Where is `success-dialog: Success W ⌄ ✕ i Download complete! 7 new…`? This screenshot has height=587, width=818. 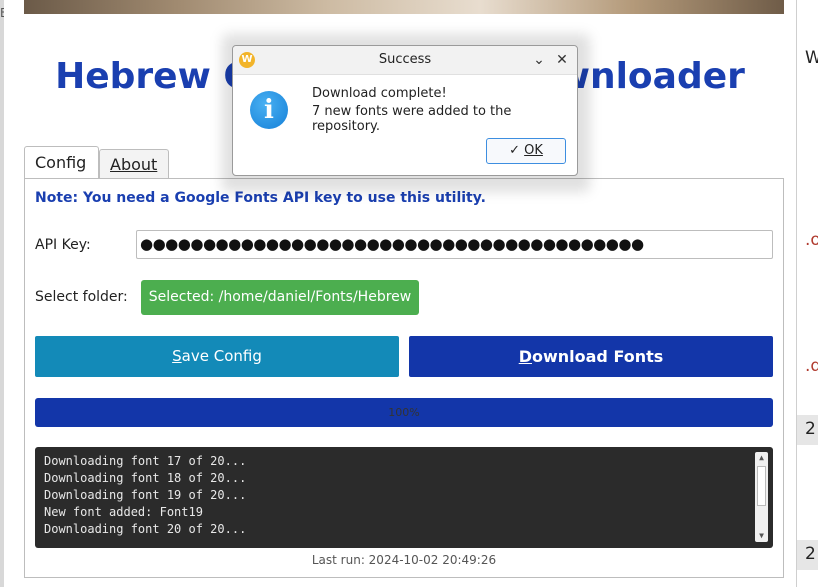
success-dialog: Success W ⌄ ✕ i Download complete! 7 new… is located at coordinates (405, 110).